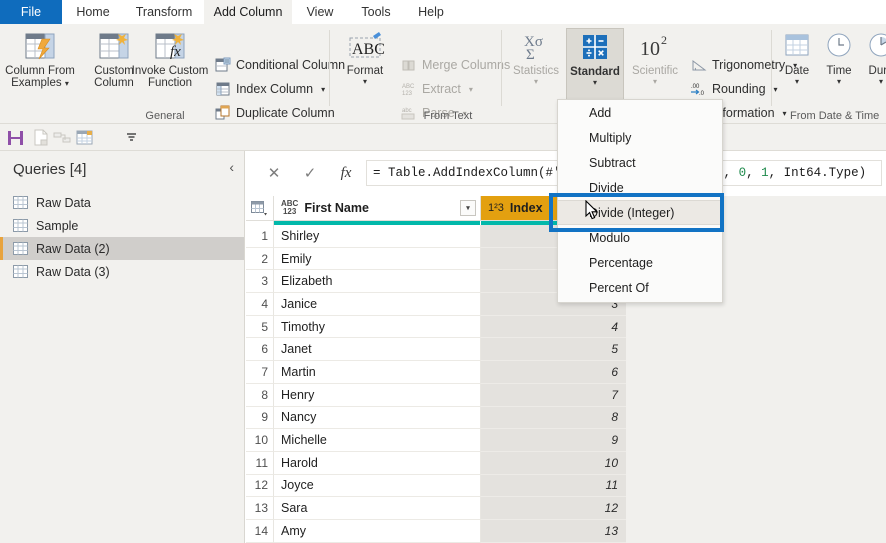  What do you see at coordinates (377, 418) in the screenshot?
I see `cell-first-name: Nancy` at bounding box center [377, 418].